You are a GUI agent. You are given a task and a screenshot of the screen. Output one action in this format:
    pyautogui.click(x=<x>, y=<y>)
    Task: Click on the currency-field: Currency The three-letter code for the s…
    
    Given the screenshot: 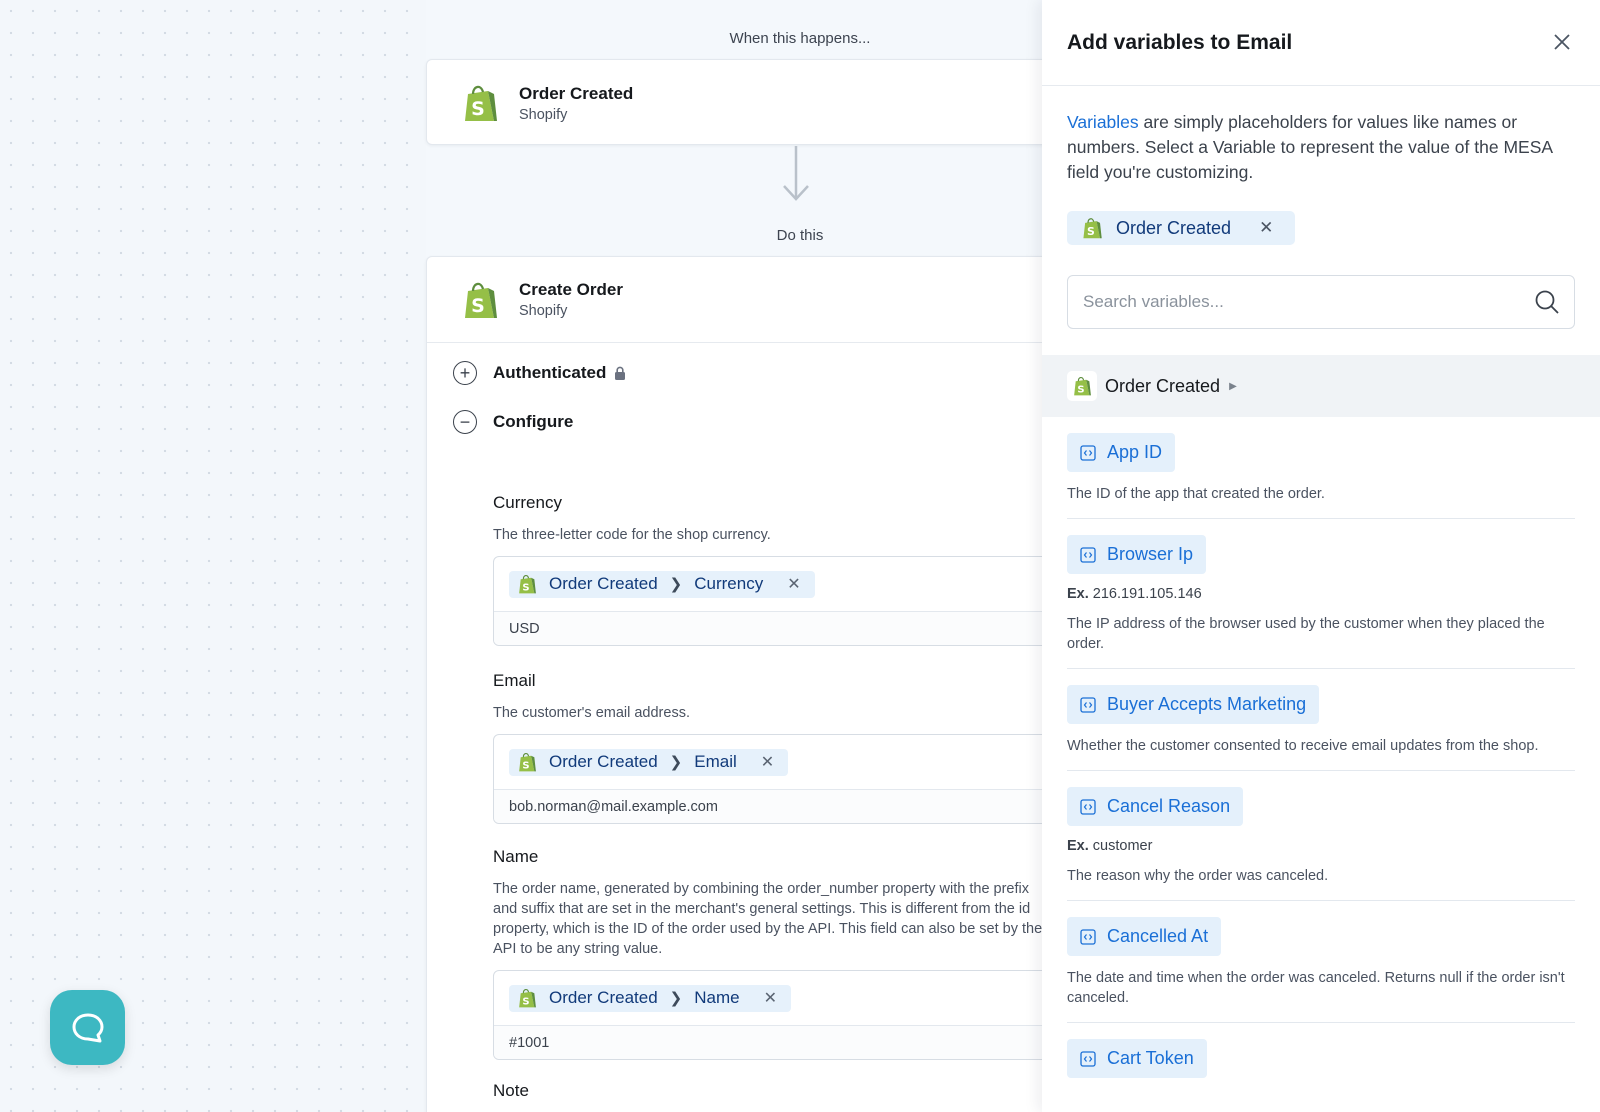 What is the action you would take?
    pyautogui.click(x=783, y=569)
    